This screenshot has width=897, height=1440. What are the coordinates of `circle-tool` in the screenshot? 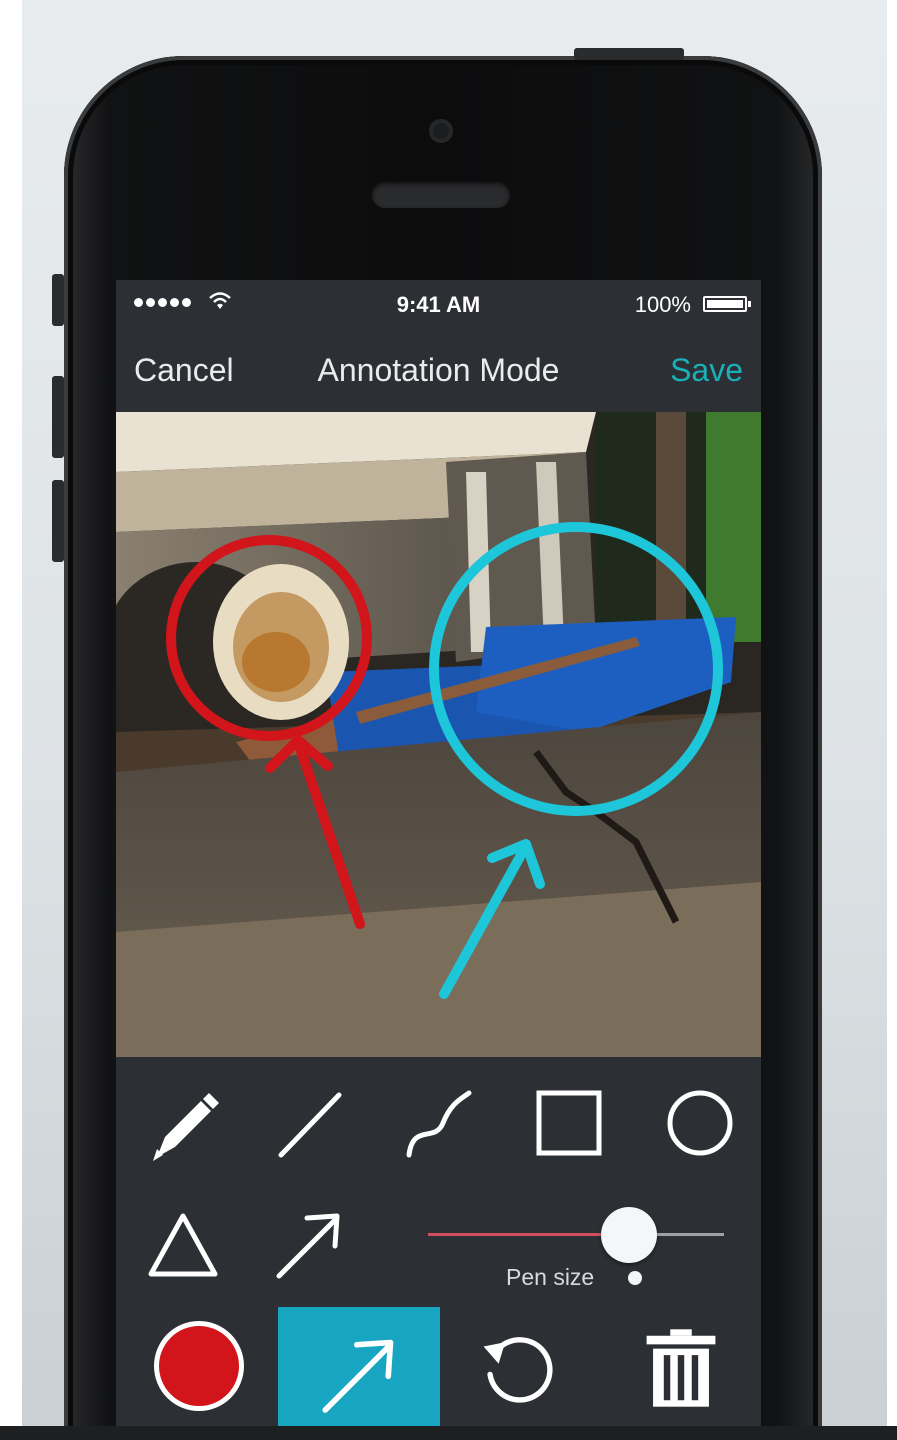 It's located at (700, 1123).